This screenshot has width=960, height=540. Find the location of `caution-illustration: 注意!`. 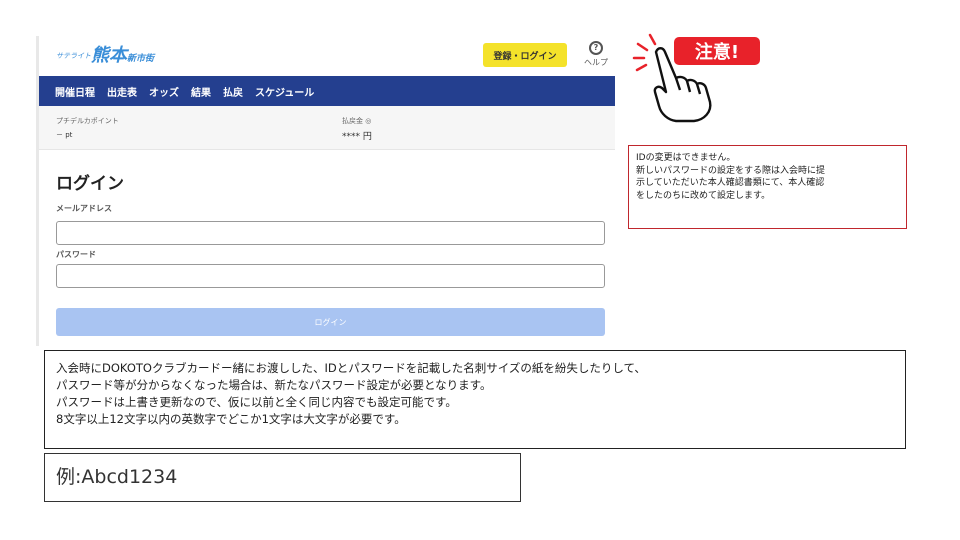

caution-illustration: 注意! is located at coordinates (696, 78).